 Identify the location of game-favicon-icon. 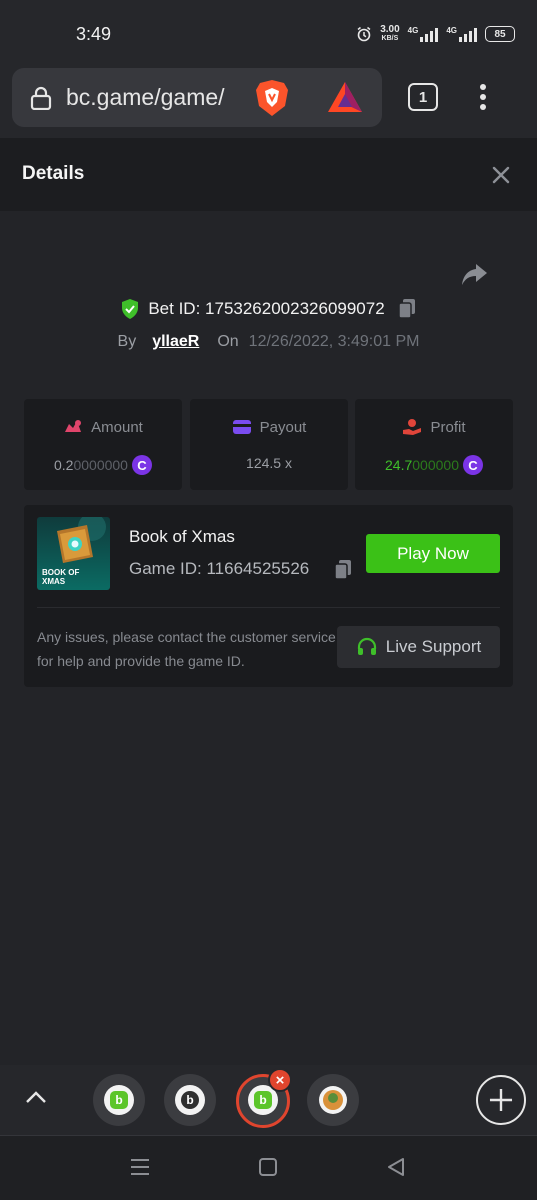
(333, 1100).